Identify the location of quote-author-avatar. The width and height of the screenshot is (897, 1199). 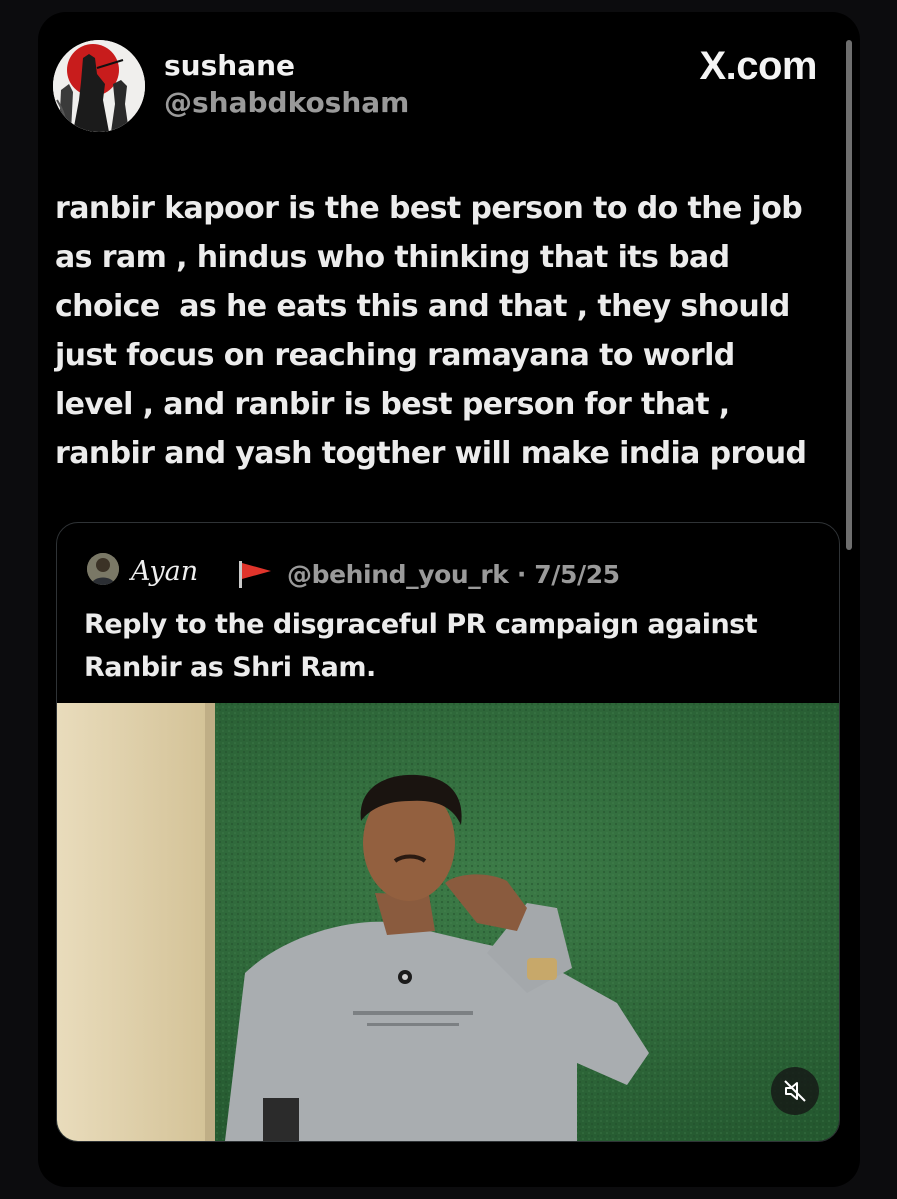
(103, 569).